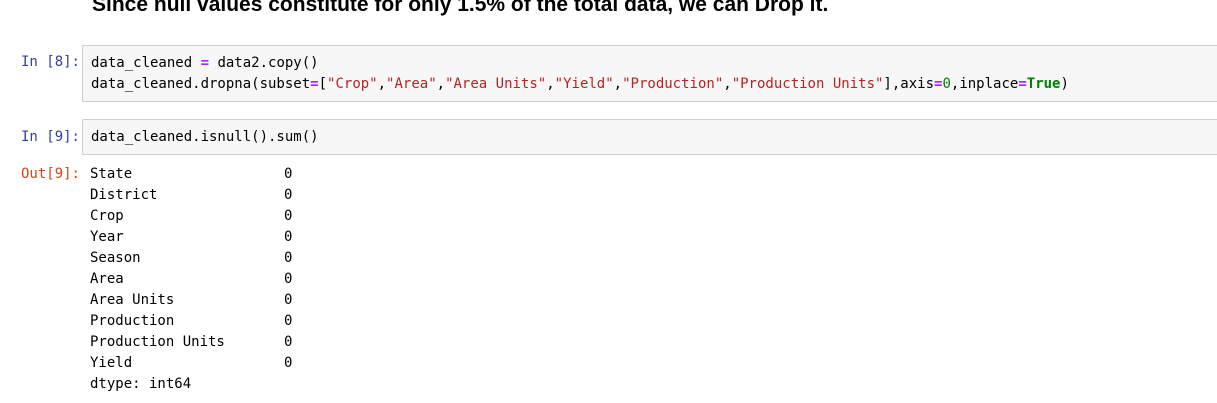 This screenshot has width=1217, height=403. What do you see at coordinates (50, 137) in the screenshot?
I see `input-prompt-9: In [9]:` at bounding box center [50, 137].